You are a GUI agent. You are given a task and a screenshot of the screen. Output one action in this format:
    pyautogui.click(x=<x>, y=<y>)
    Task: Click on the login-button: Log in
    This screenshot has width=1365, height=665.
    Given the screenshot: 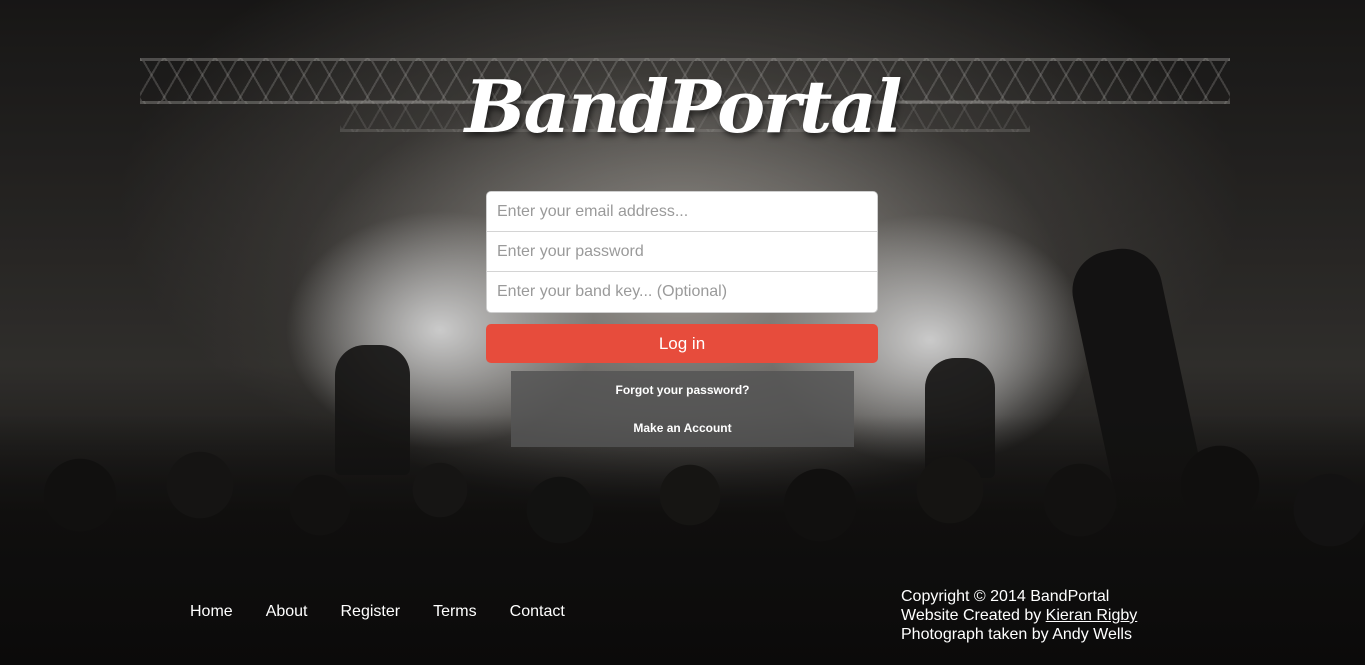 What is the action you would take?
    pyautogui.click(x=682, y=343)
    